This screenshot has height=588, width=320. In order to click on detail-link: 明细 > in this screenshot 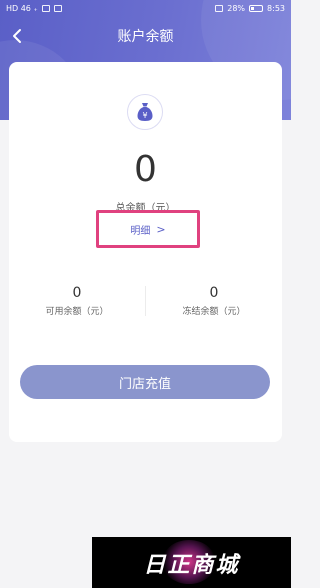, I will do `click(148, 229)`.